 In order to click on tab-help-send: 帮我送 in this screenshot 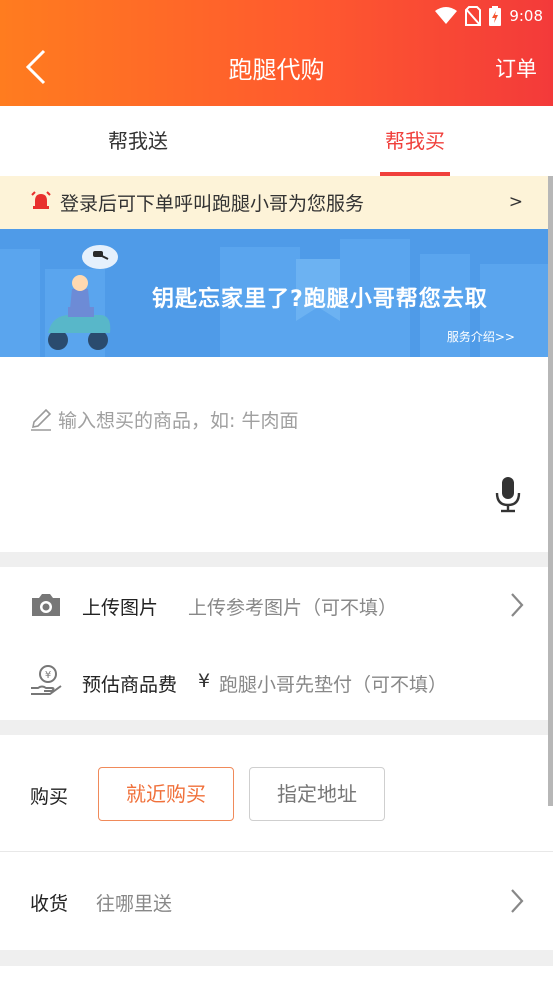, I will do `click(138, 141)`.